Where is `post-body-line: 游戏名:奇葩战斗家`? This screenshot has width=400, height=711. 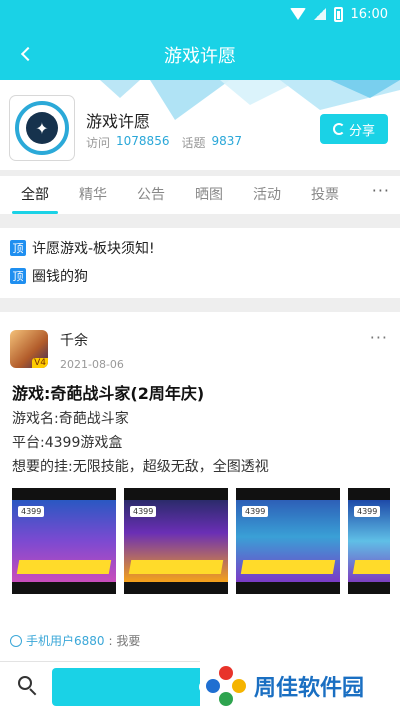
post-body-line: 游戏名:奇葩战斗家 is located at coordinates (70, 419).